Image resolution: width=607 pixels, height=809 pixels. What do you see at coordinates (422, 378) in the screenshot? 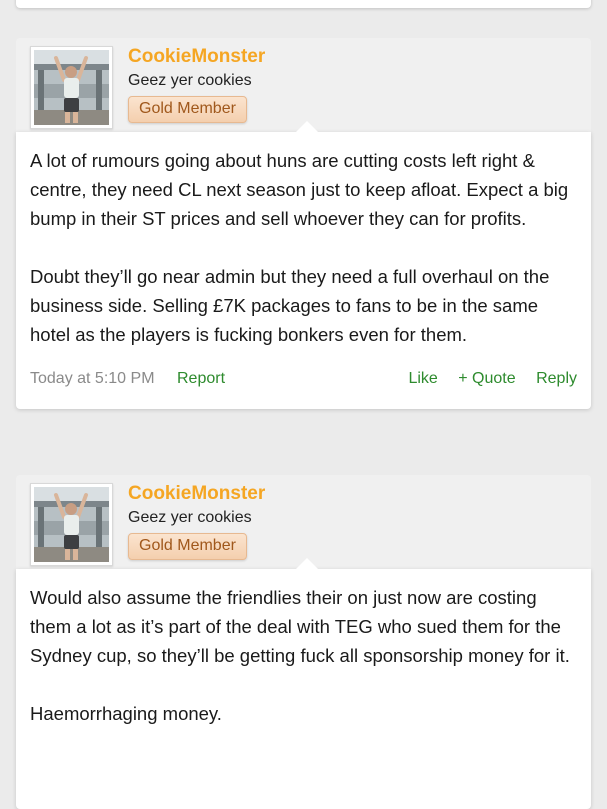
I see `like-link: Like` at bounding box center [422, 378].